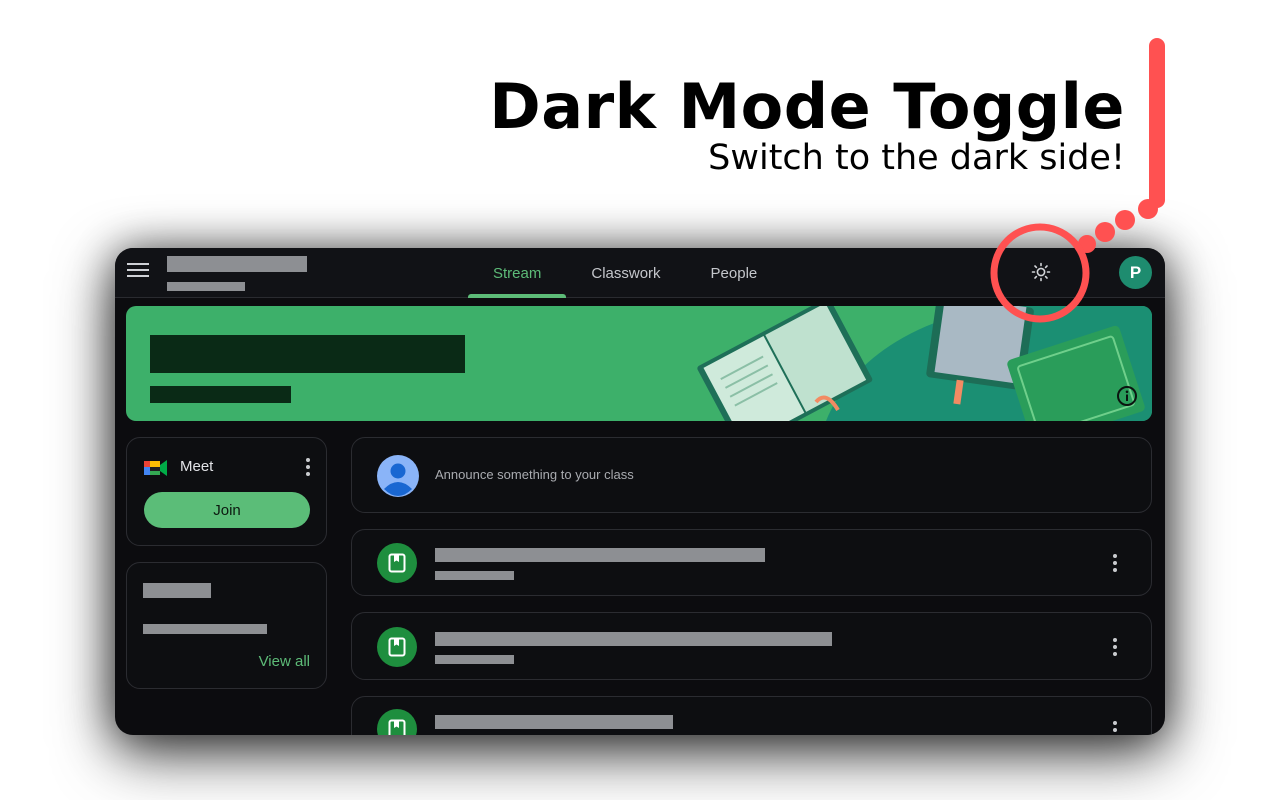  I want to click on sun-icon, so click(1041, 272).